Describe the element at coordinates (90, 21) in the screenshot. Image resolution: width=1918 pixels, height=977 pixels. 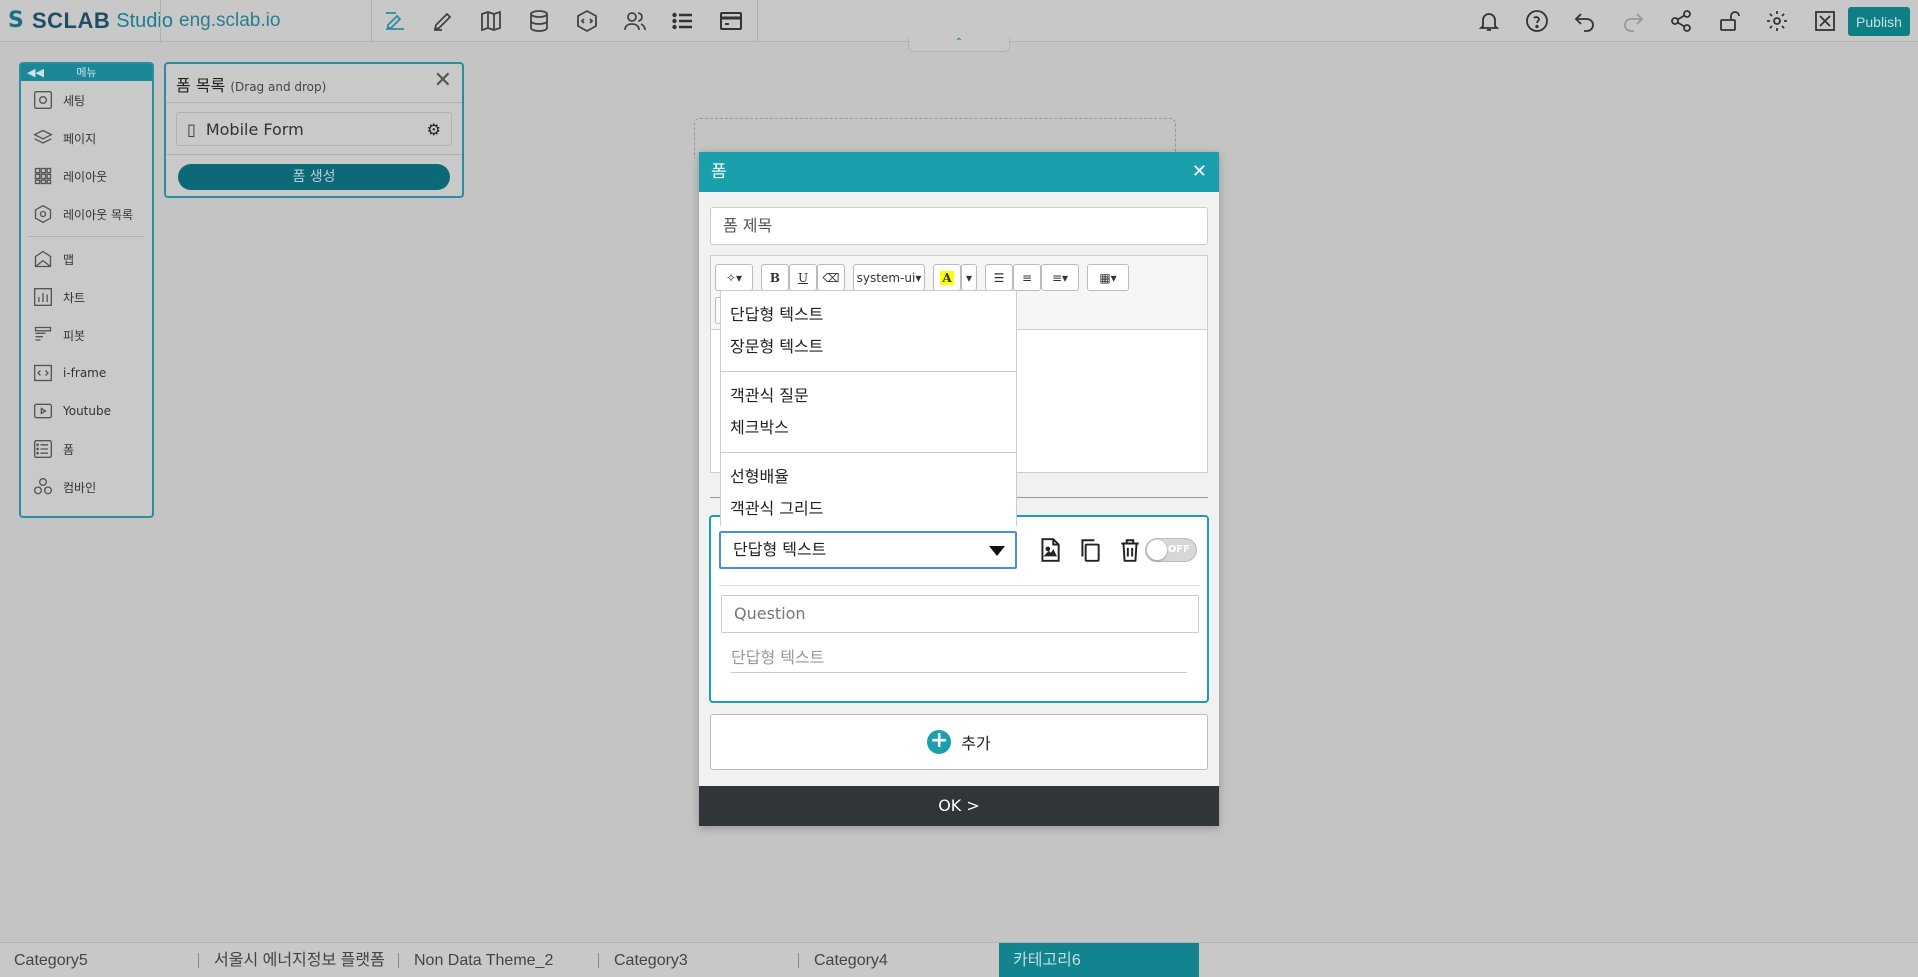
I see `app-logo: S SCLAB Studio` at that location.